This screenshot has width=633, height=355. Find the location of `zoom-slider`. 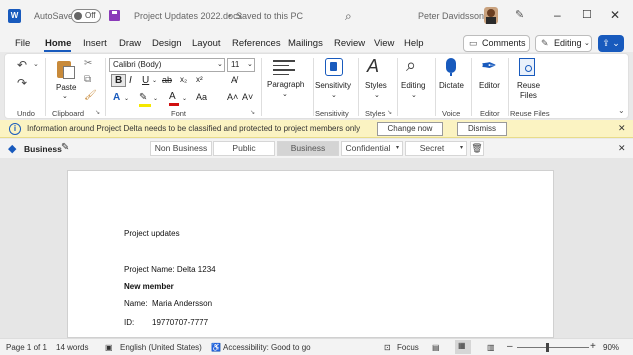

zoom-slider is located at coordinates (553, 347).